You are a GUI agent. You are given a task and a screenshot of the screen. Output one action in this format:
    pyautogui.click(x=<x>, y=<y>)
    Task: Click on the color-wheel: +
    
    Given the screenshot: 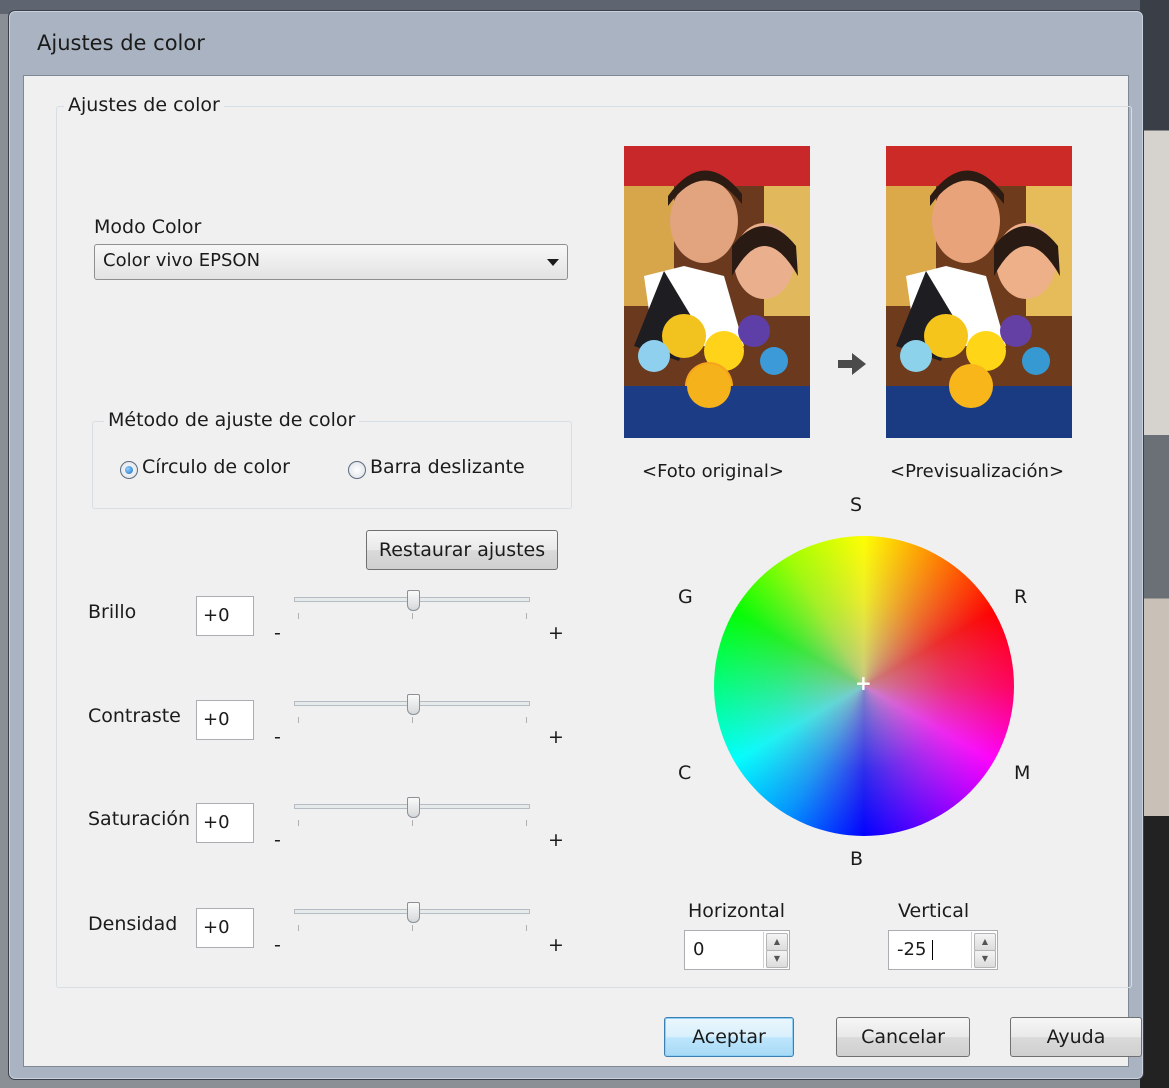 What is the action you would take?
    pyautogui.click(x=864, y=686)
    